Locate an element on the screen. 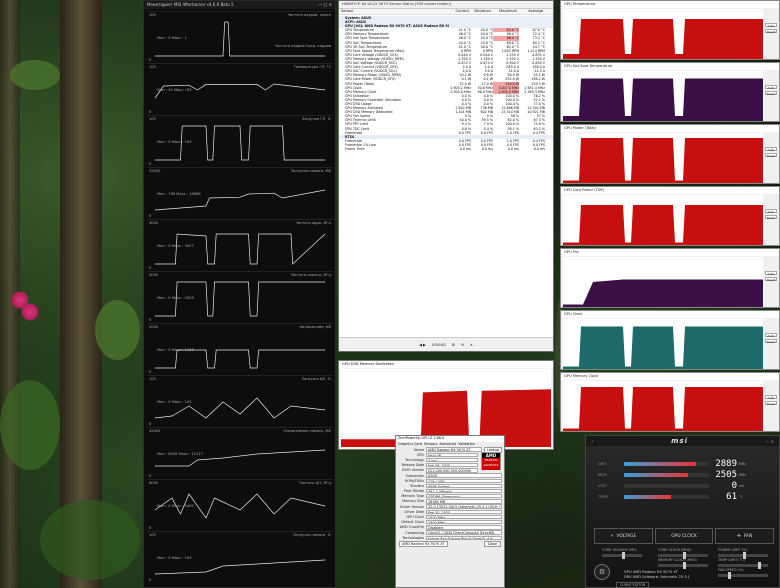  tab-graphics-card: Graphics Card is located at coordinates (410, 444).